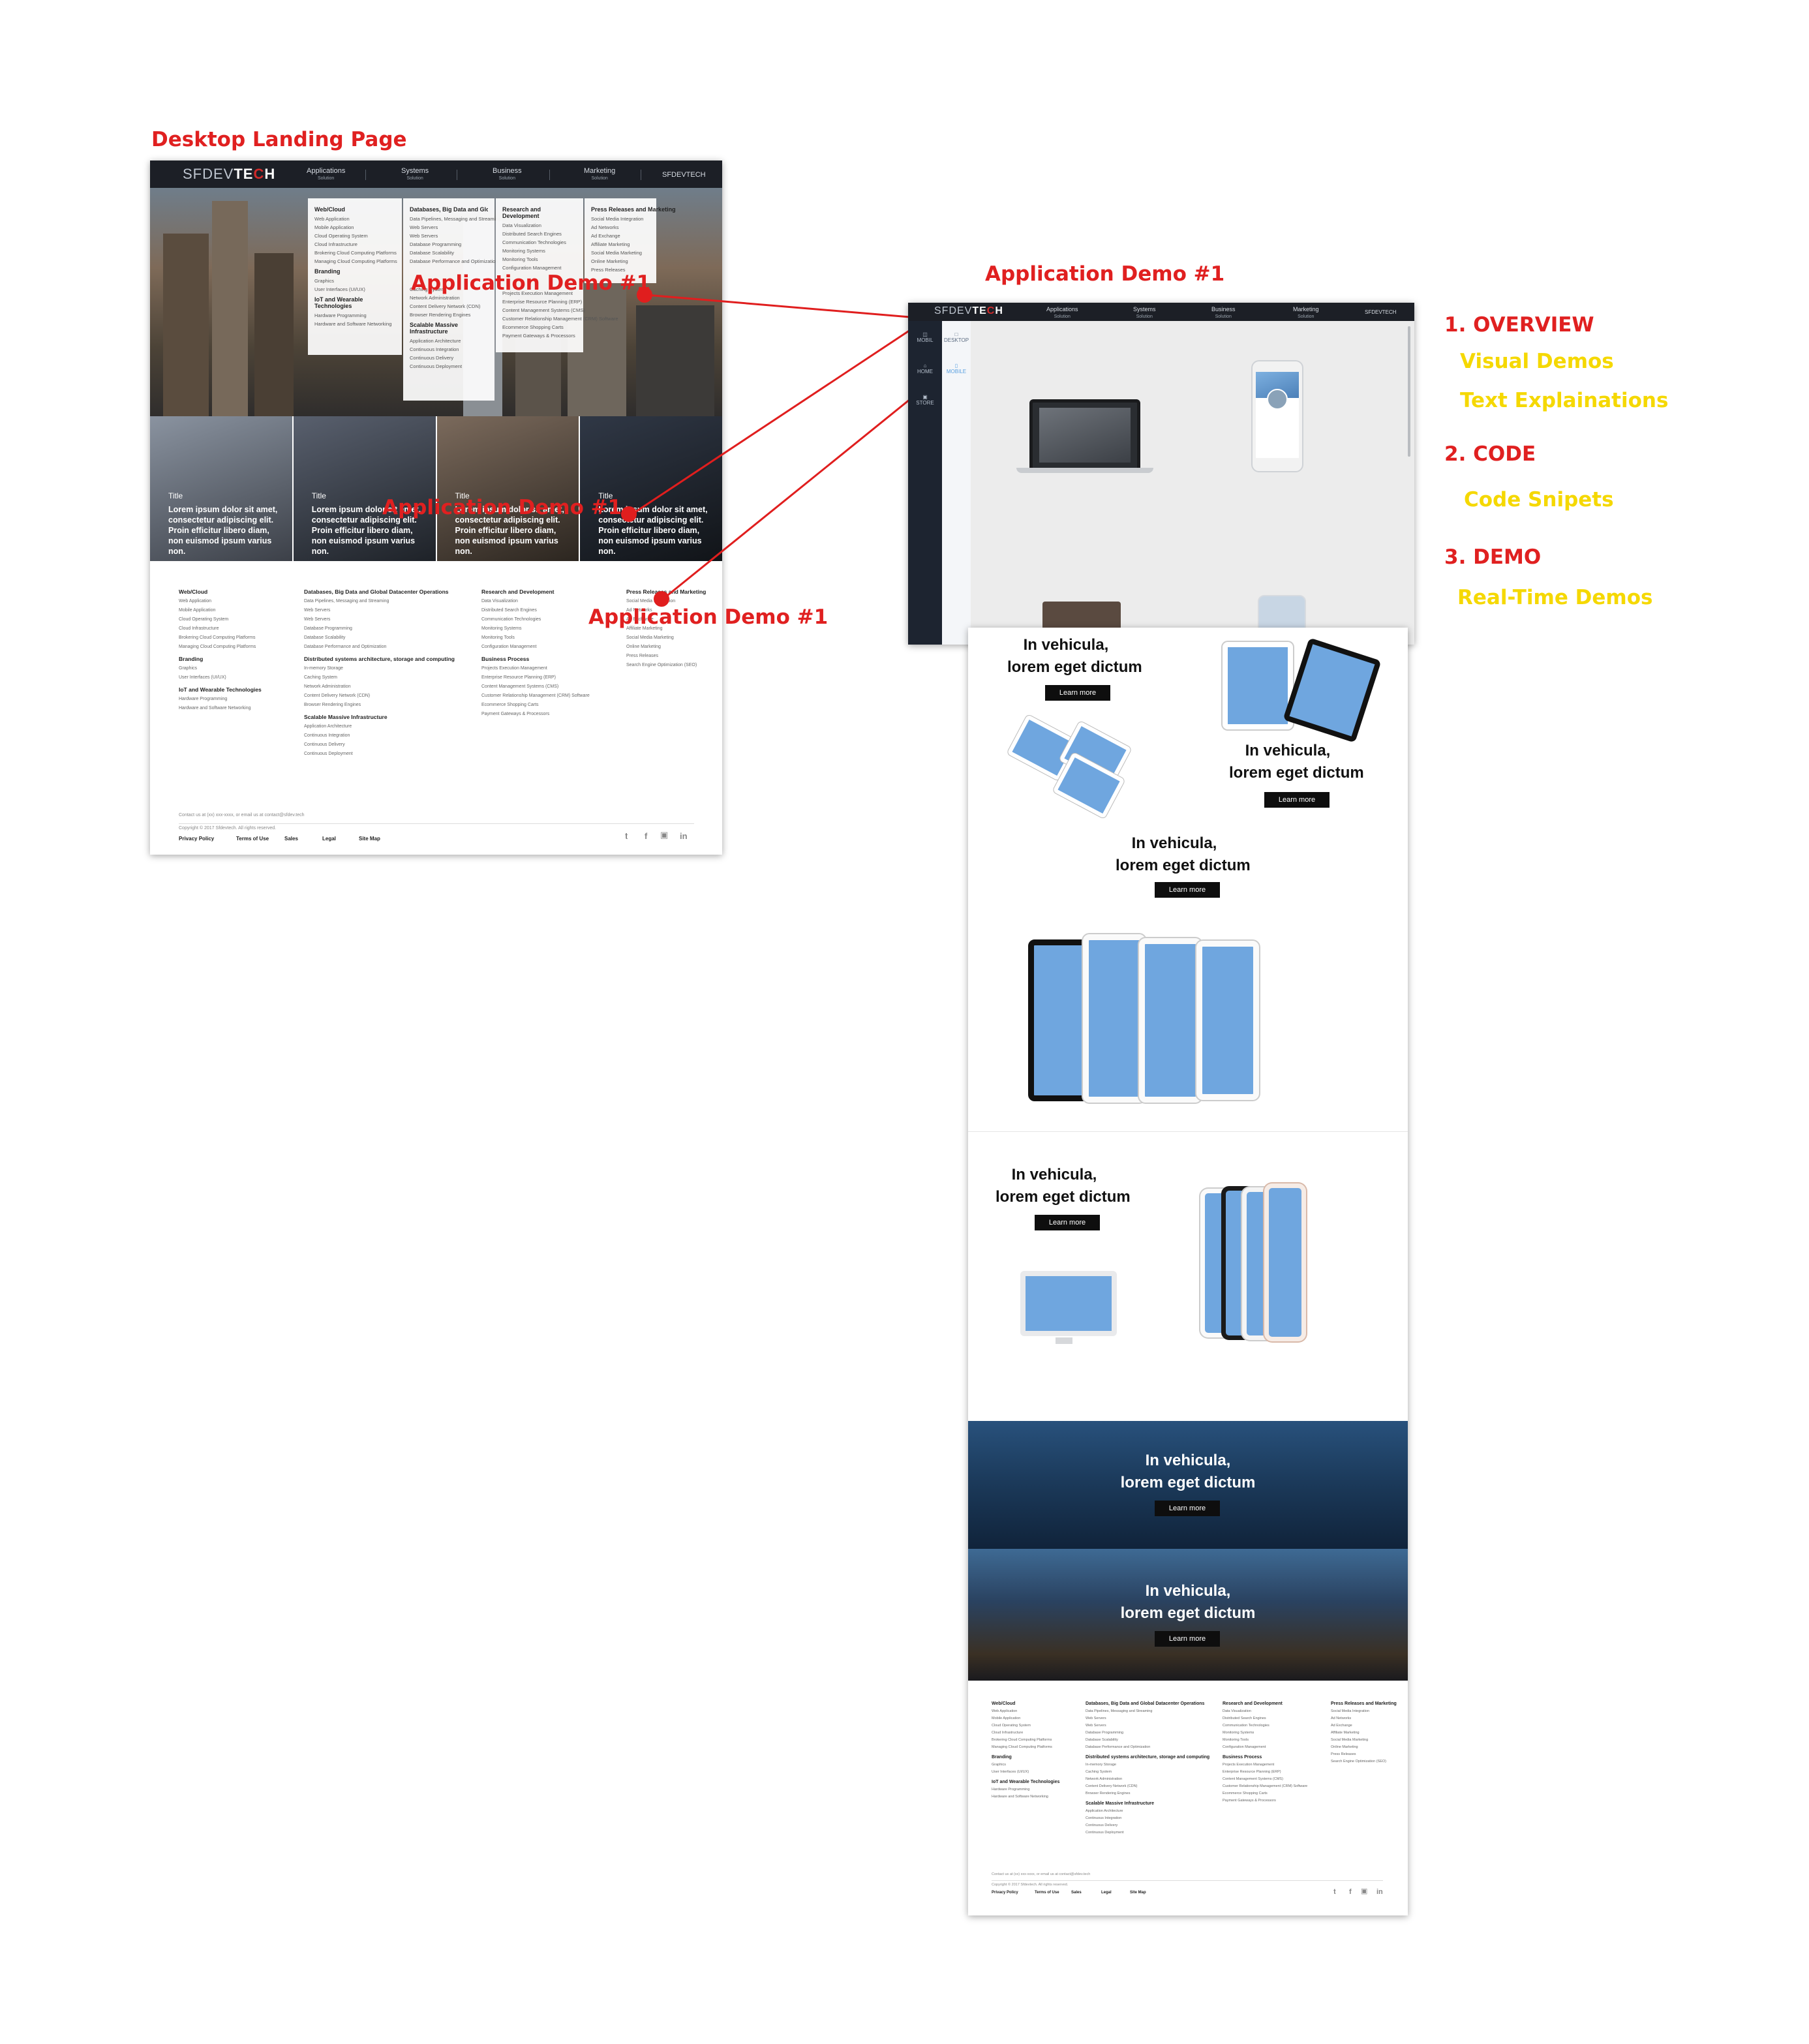  Describe the element at coordinates (1265, 1733) in the screenshot. I see `footer-link: Monitoring Systems` at that location.